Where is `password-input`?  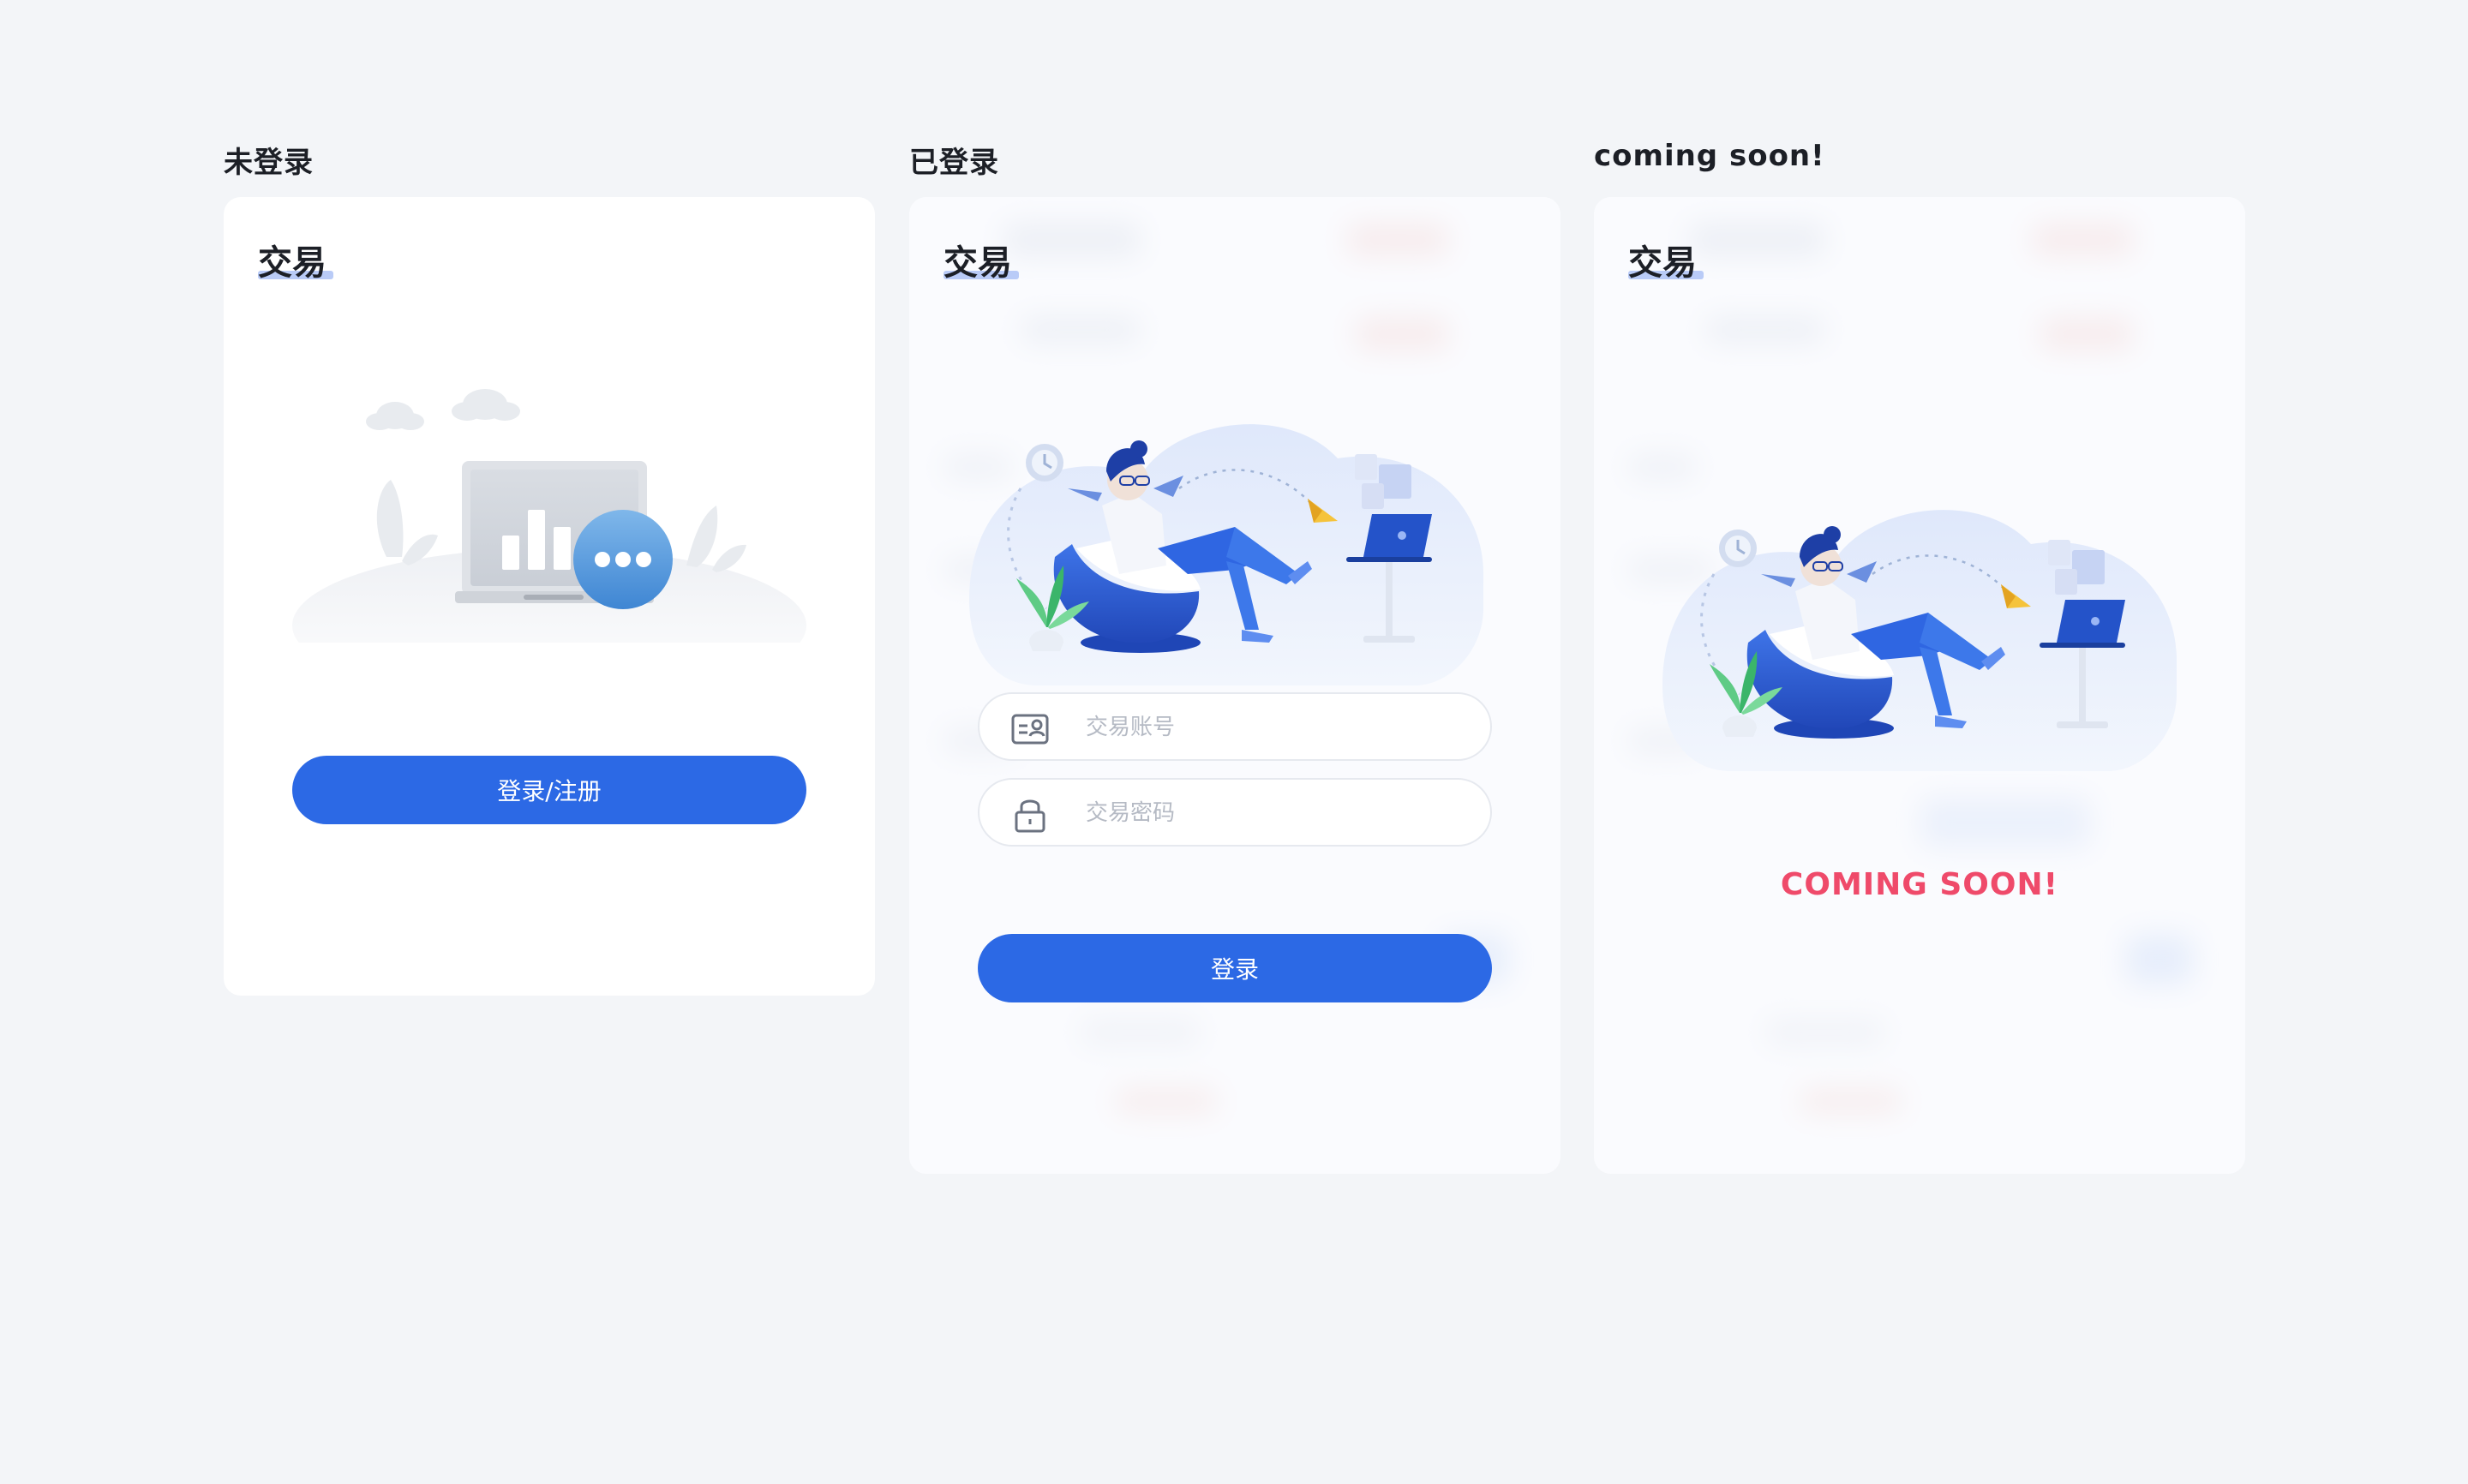 password-input is located at coordinates (1274, 813).